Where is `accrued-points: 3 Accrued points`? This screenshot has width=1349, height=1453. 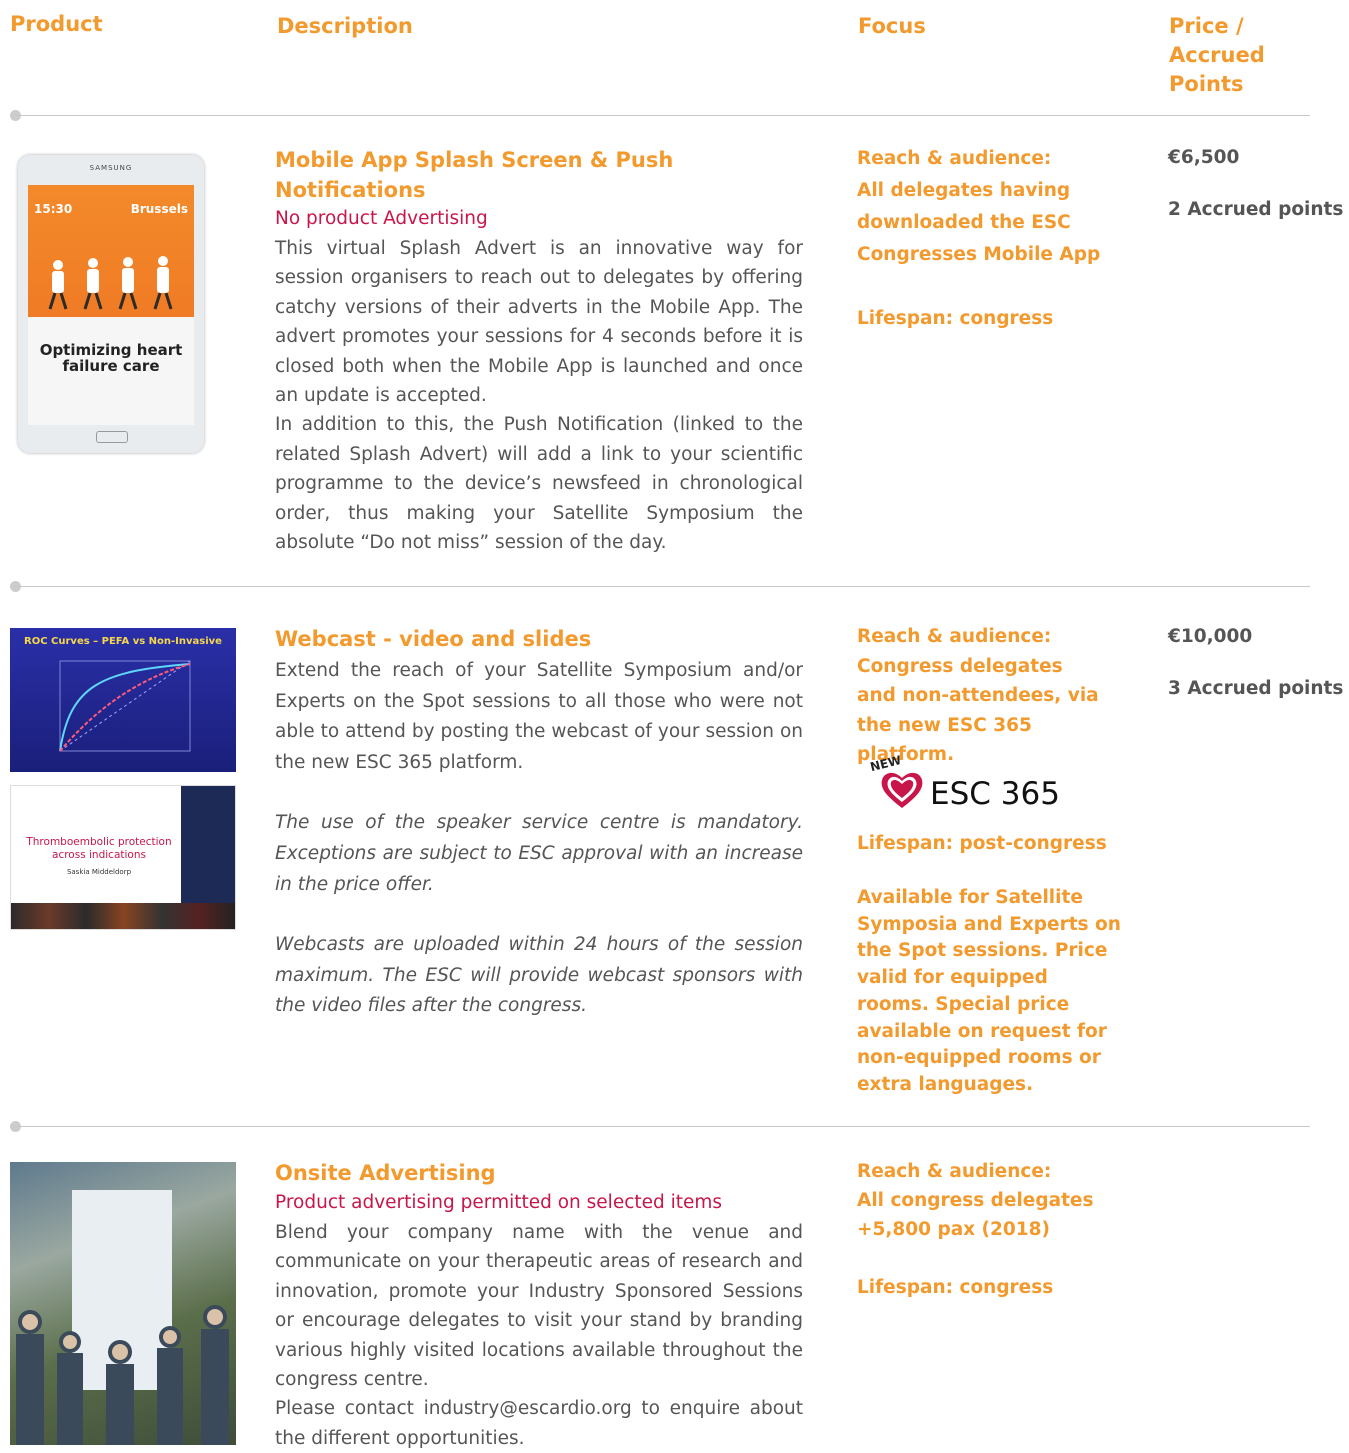 accrued-points: 3 Accrued points is located at coordinates (1256, 688).